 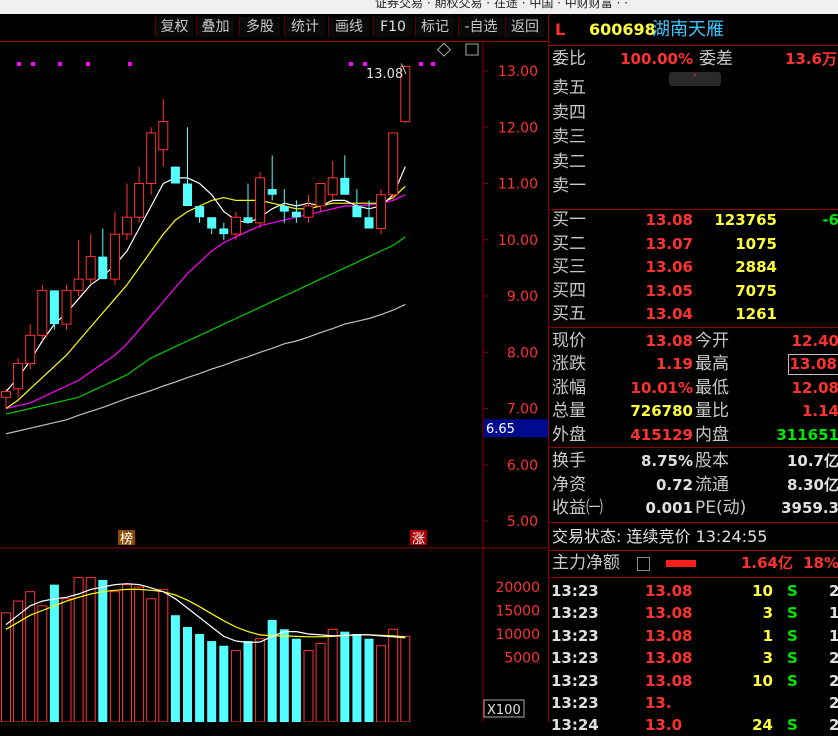 I want to click on tick-count: 2, so click(x=833, y=703).